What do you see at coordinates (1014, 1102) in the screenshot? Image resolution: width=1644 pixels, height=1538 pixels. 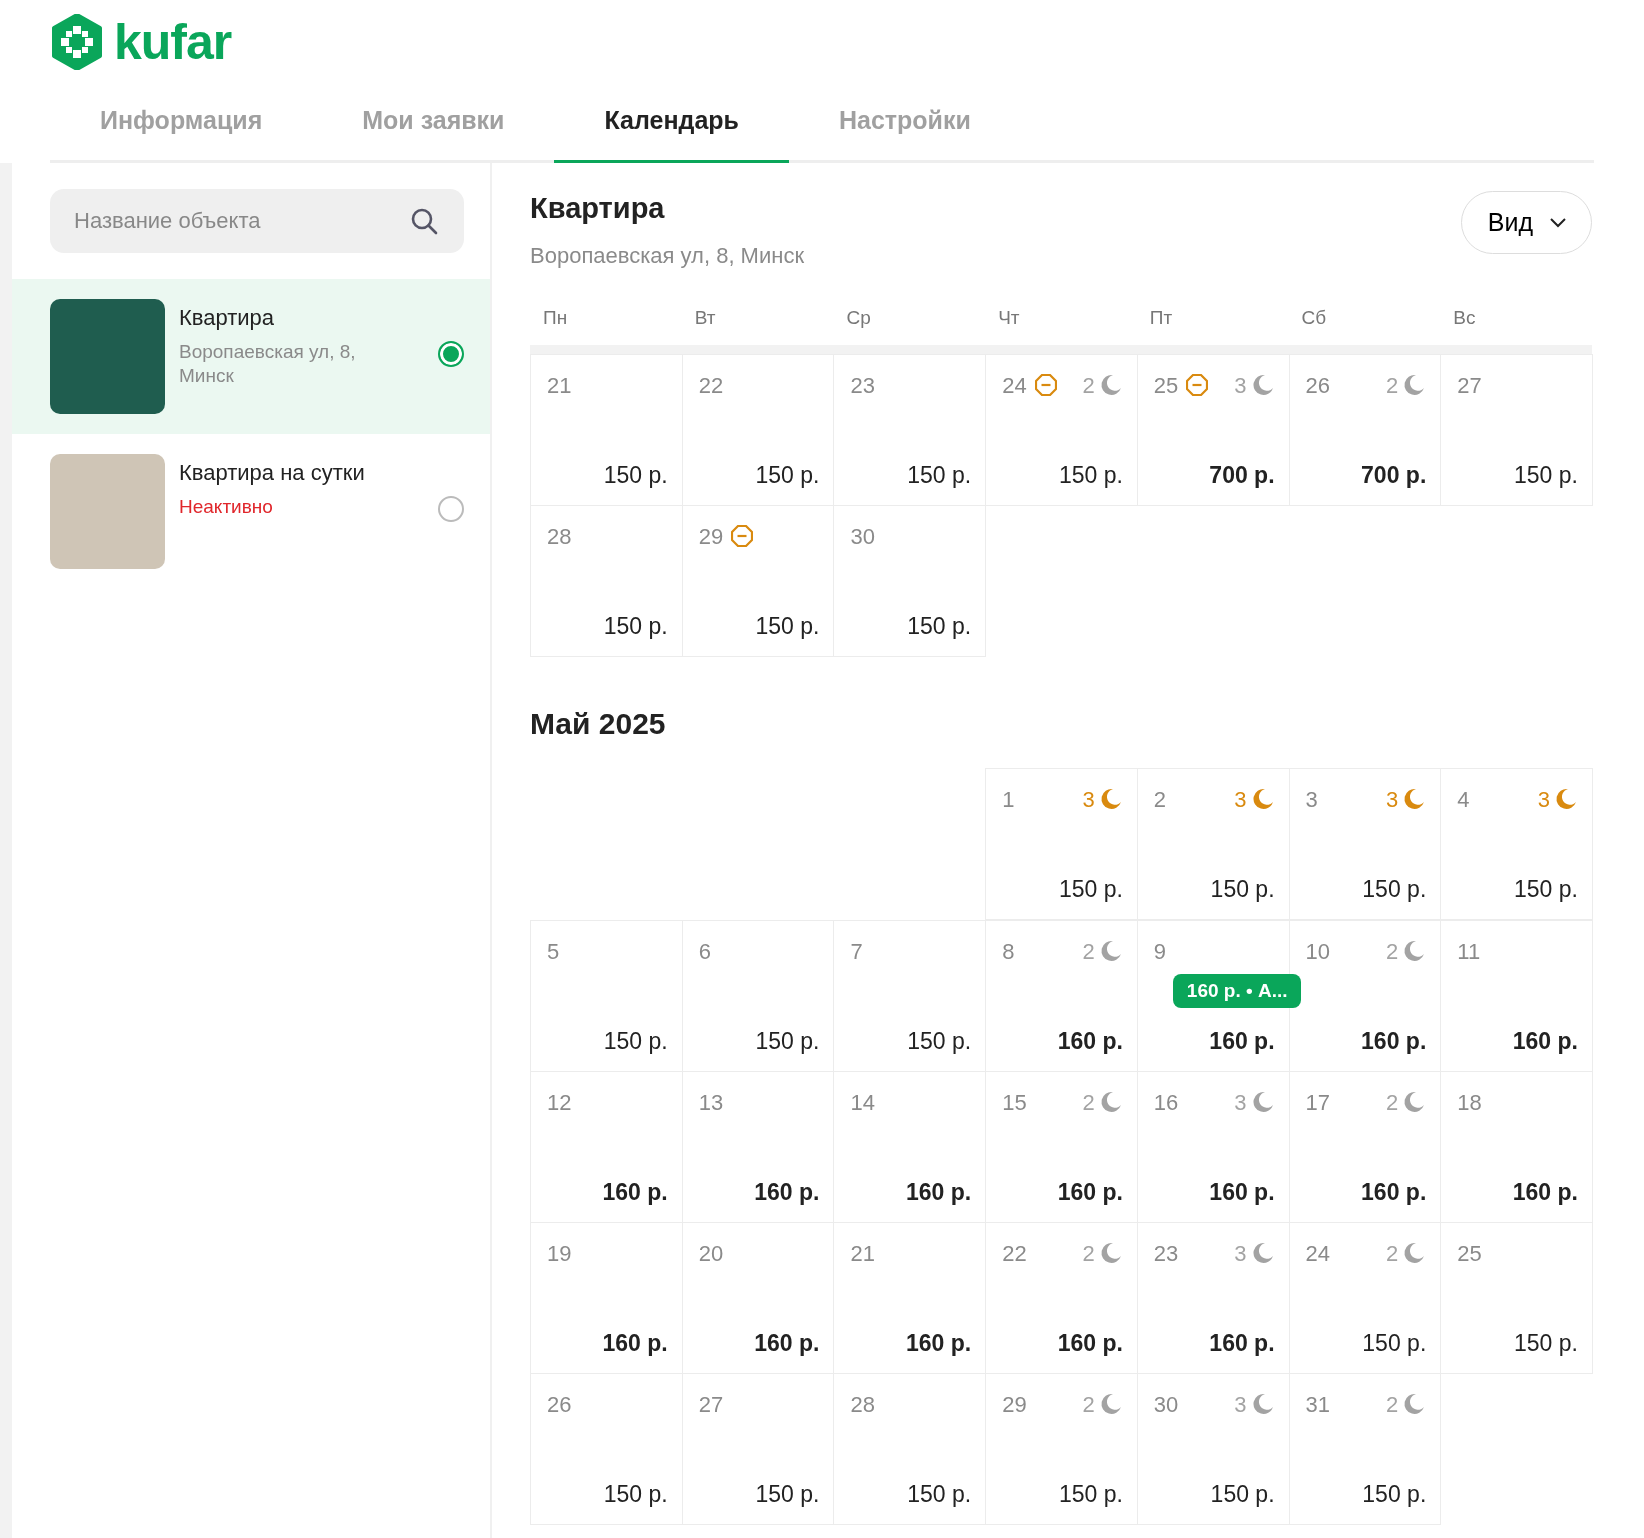 I see `day-number: 15` at bounding box center [1014, 1102].